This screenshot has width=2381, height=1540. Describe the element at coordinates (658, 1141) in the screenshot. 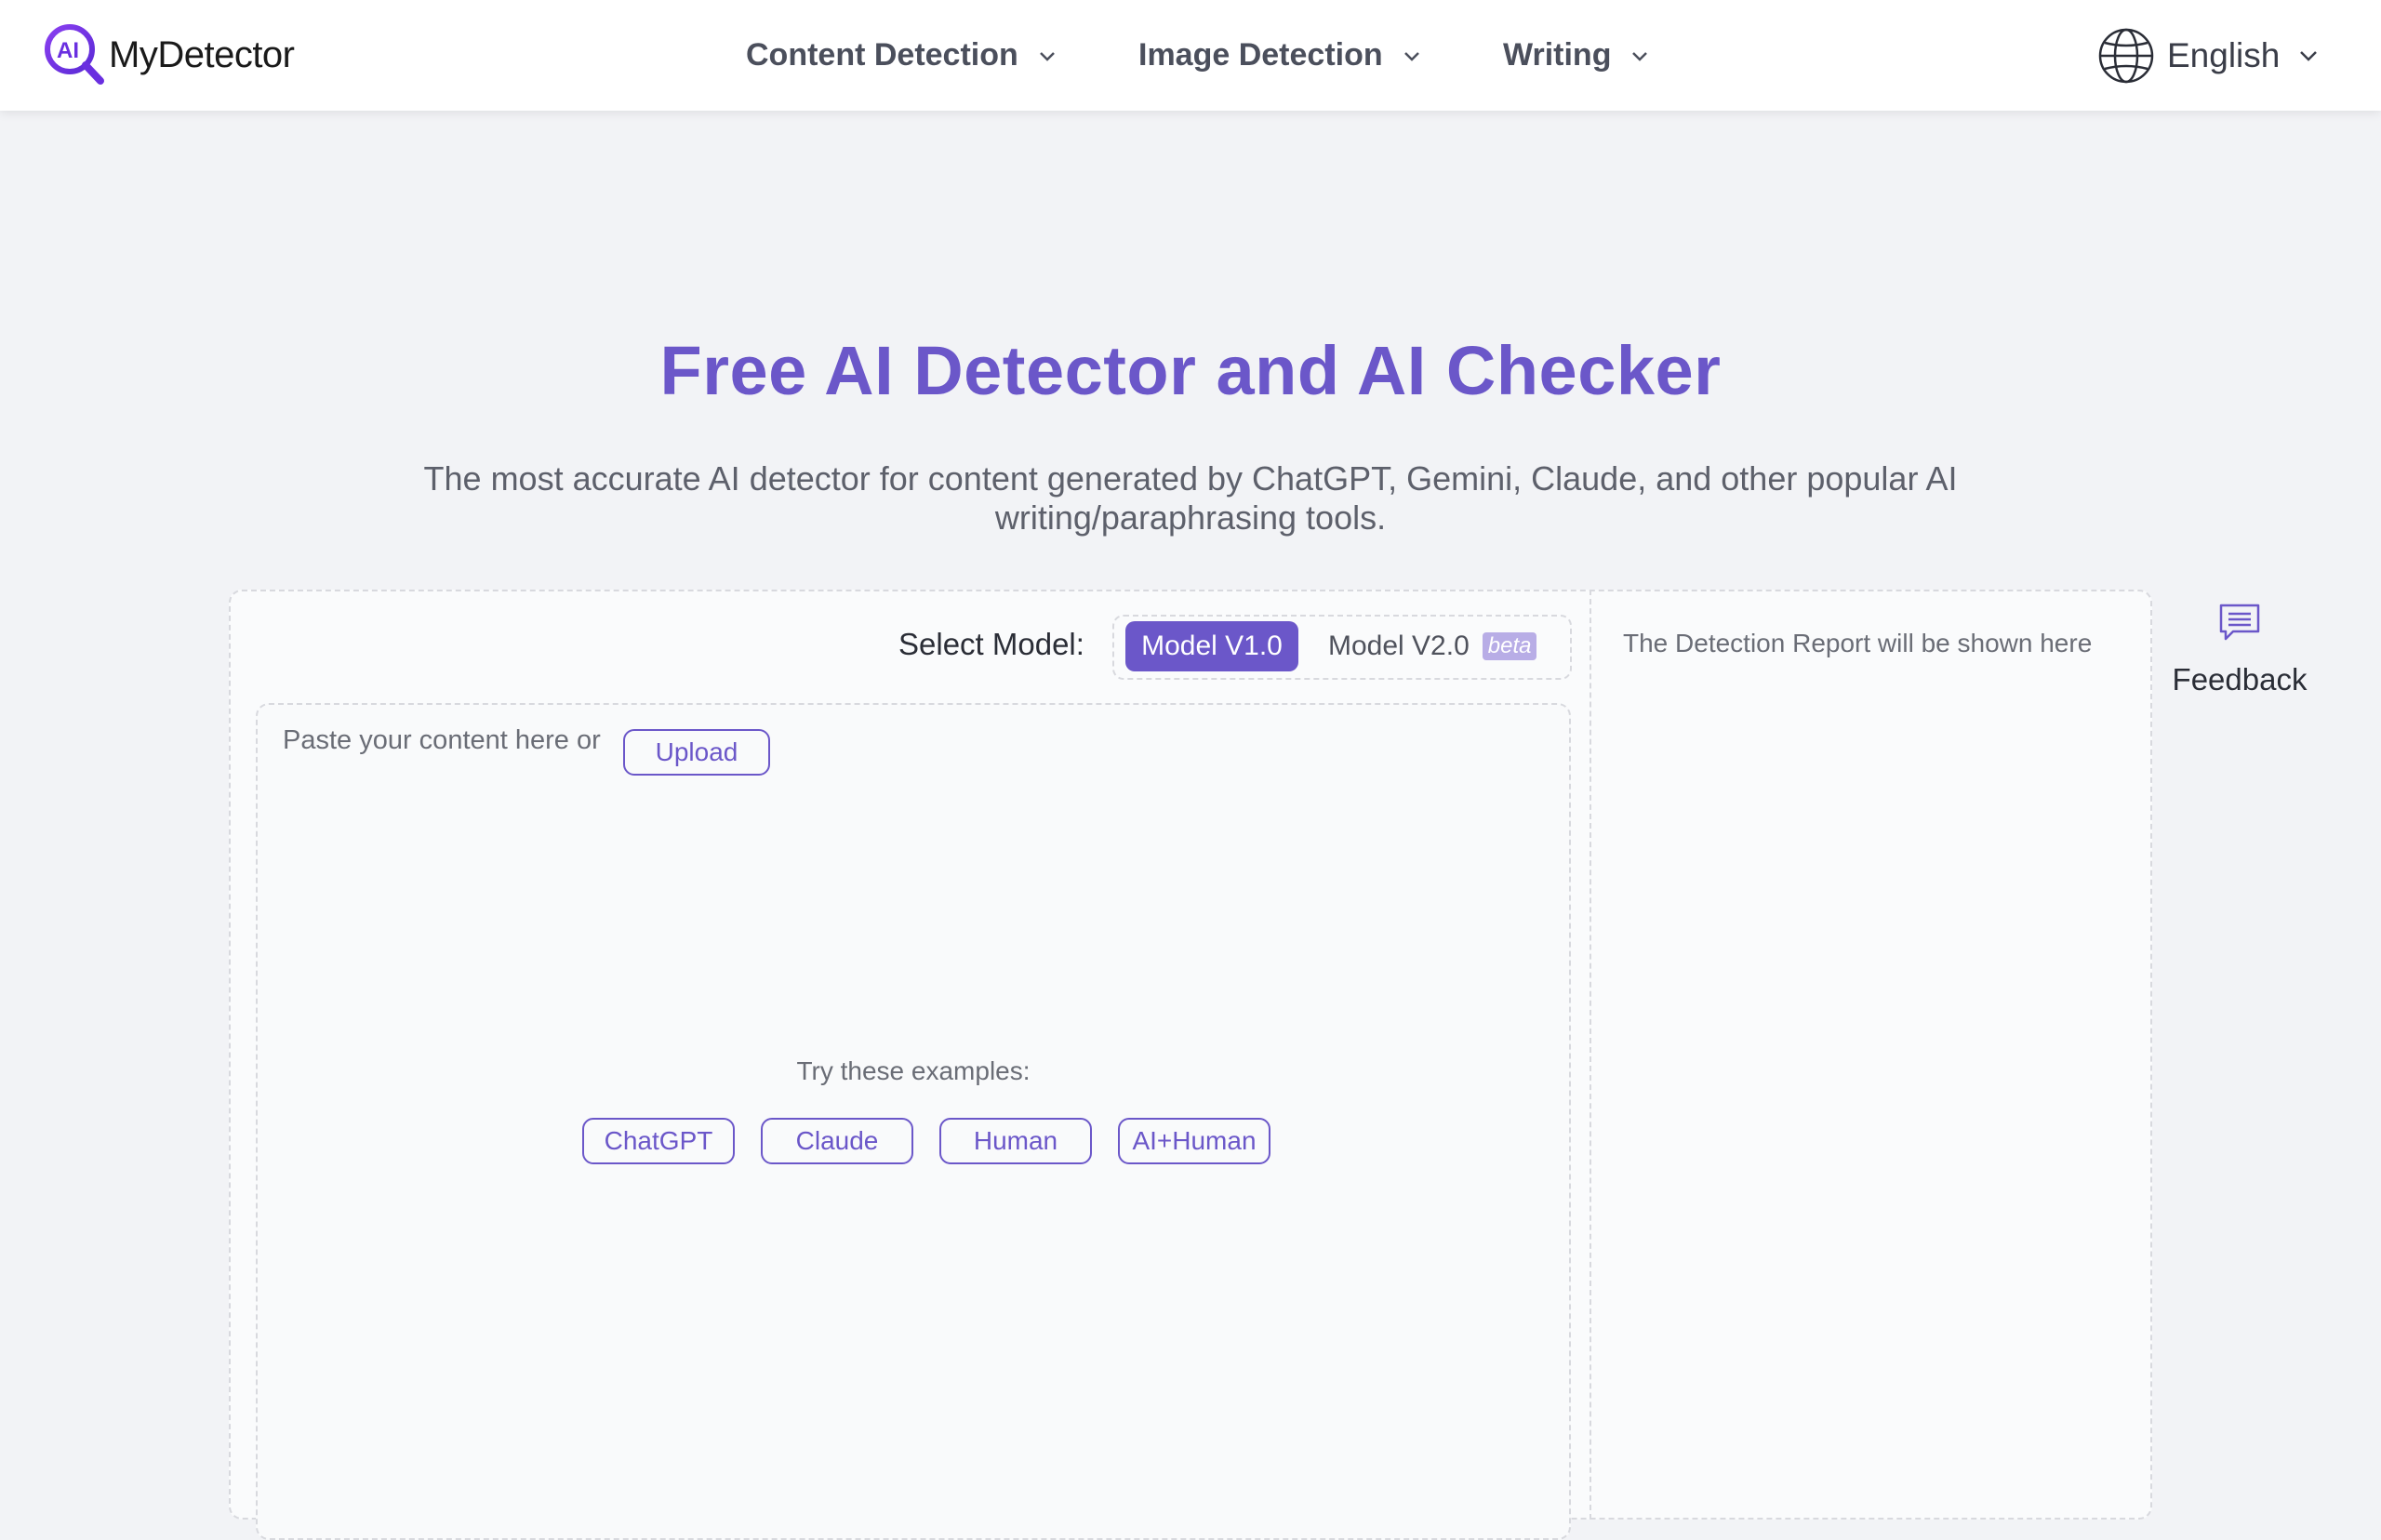

I see `example-chatgpt-button: ChatGPT` at that location.